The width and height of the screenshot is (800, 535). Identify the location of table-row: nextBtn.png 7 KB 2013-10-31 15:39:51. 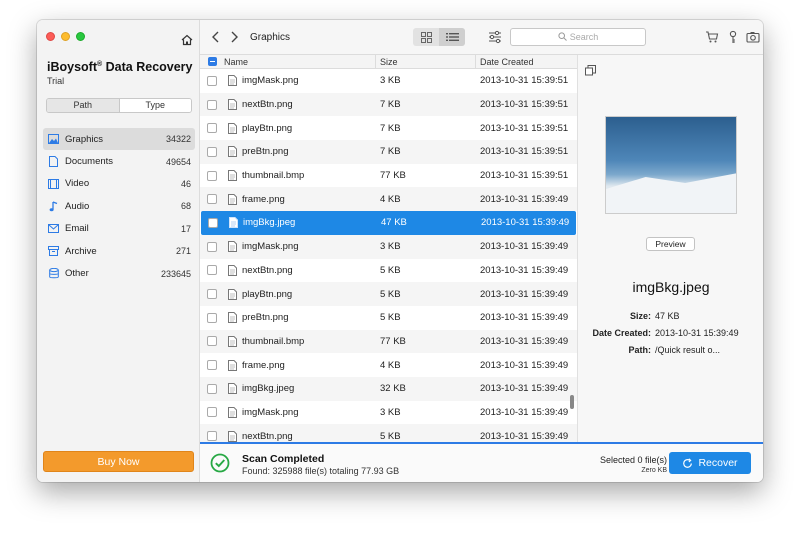
(388, 104).